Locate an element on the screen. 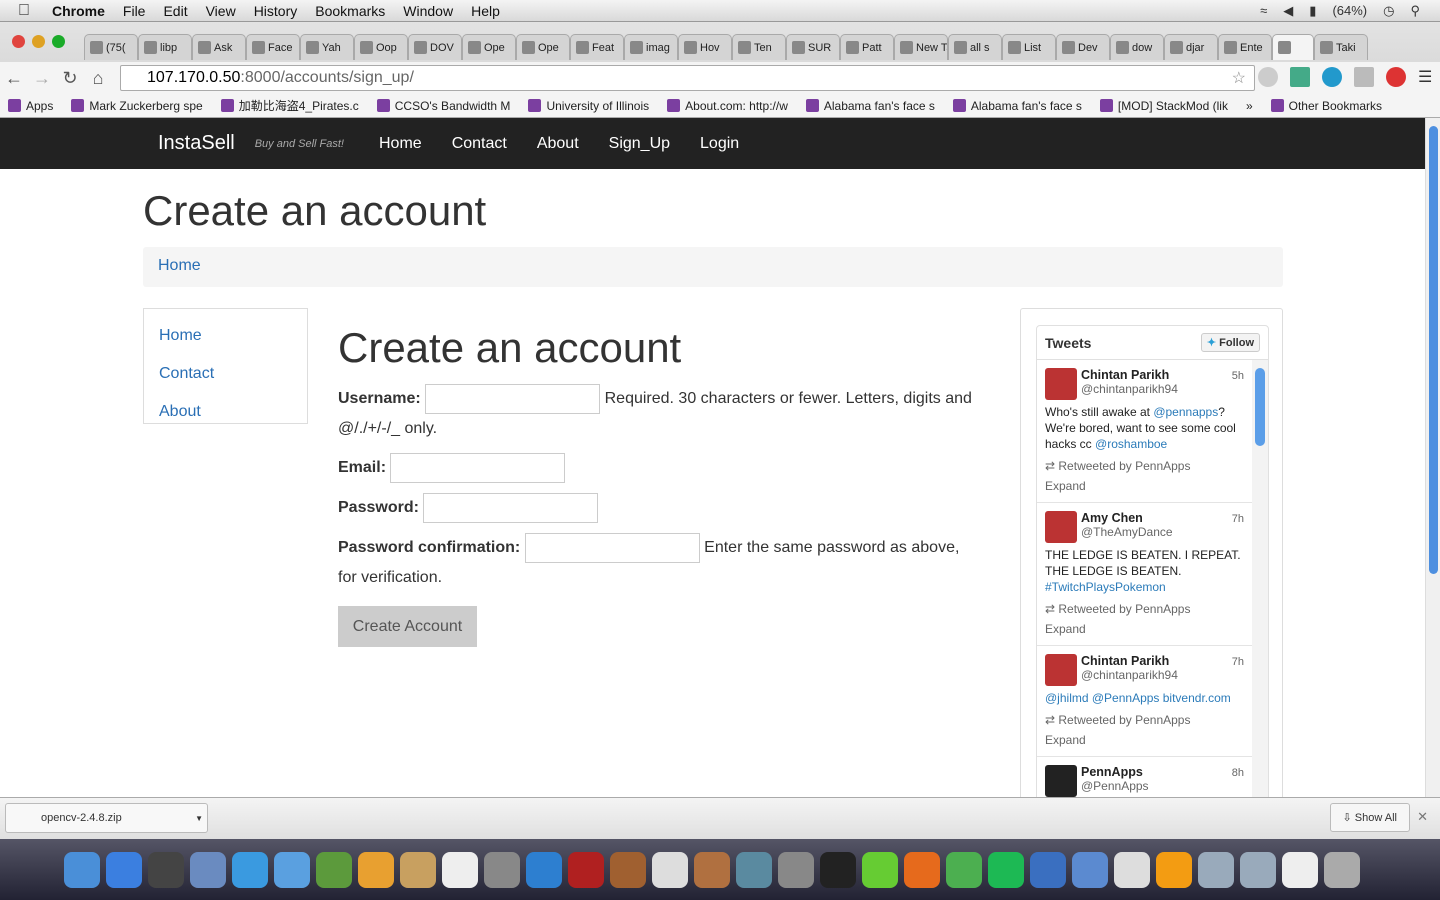 The image size is (1440, 900). bookmark-item: Alabama fan's face s is located at coordinates (1017, 106).